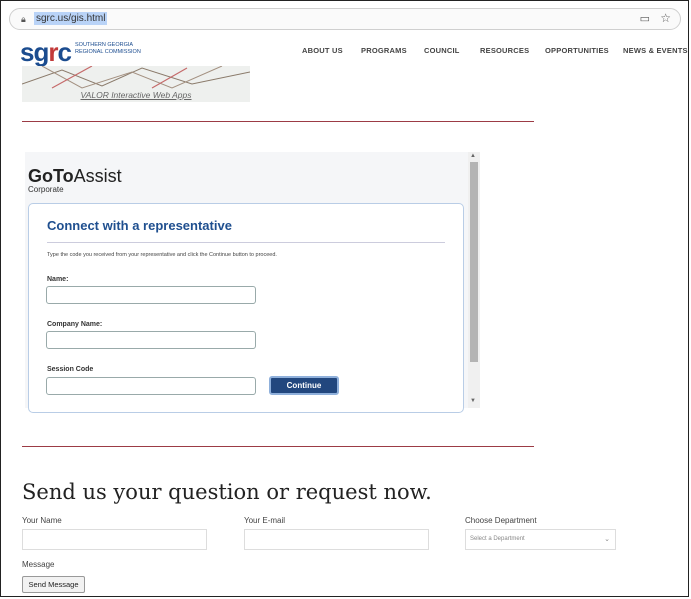 This screenshot has height=599, width=691. What do you see at coordinates (655, 50) in the screenshot?
I see `nav-news-events: NEWS & EVENTS` at bounding box center [655, 50].